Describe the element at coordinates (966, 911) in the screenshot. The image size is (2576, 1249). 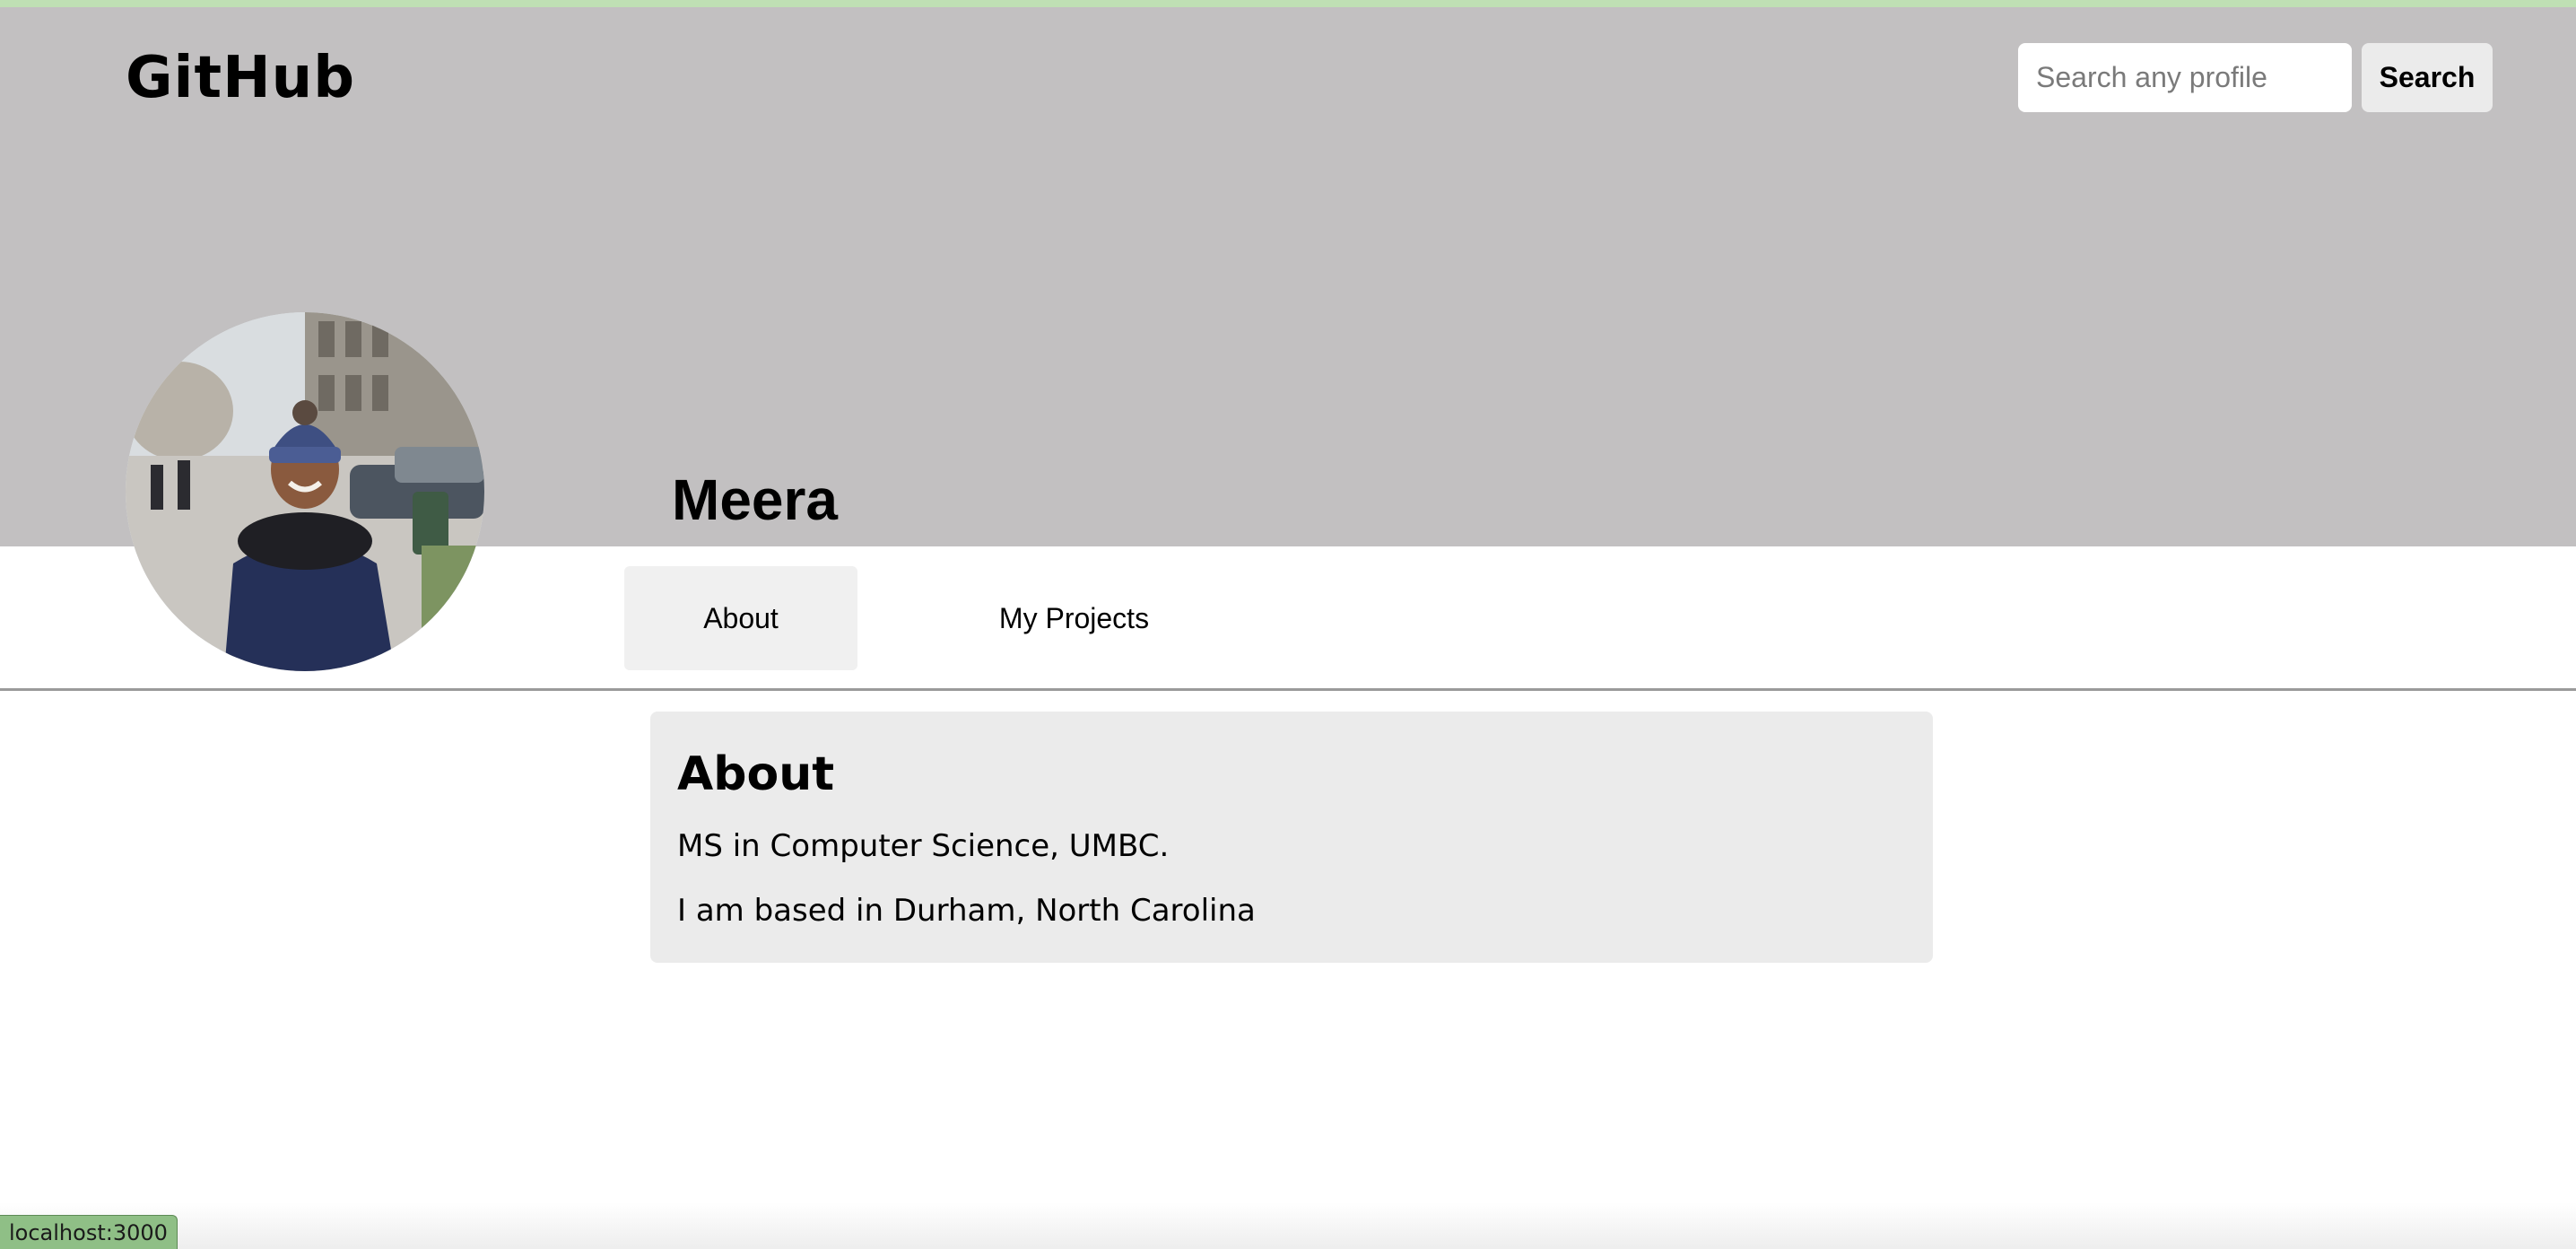
I see `about-location: I am based in Durham, North Carolina` at that location.